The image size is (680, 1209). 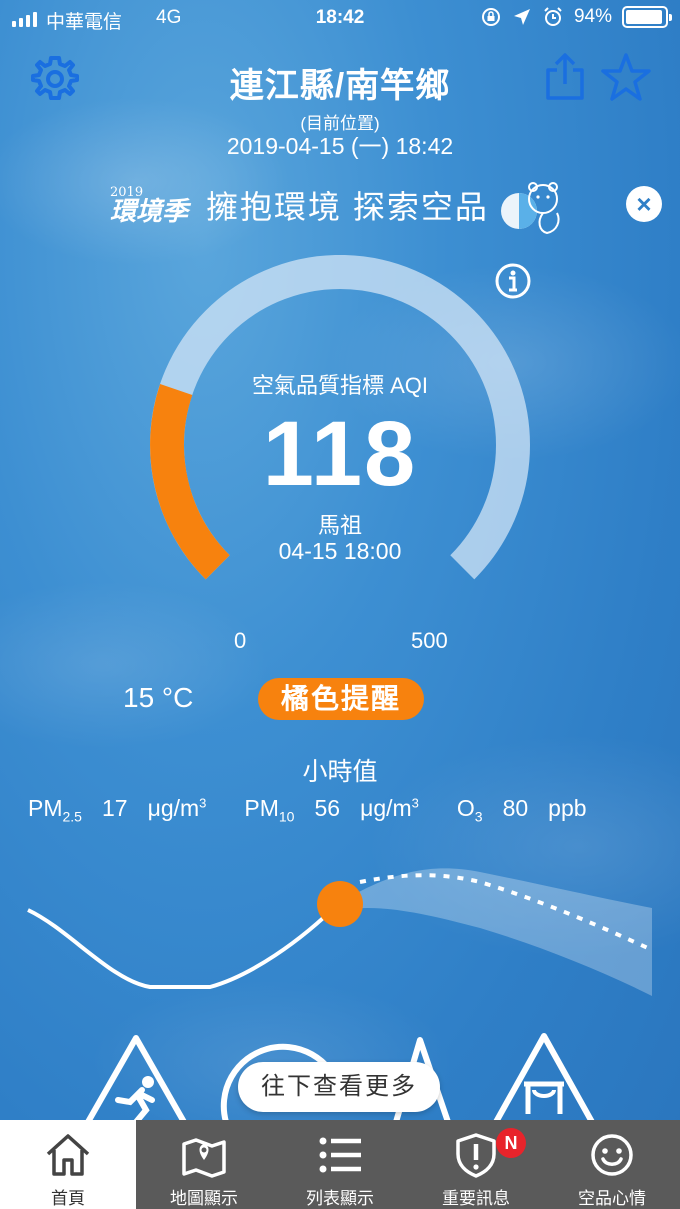 What do you see at coordinates (339, 1087) in the screenshot?
I see `see-more-button: 往下查看更多` at bounding box center [339, 1087].